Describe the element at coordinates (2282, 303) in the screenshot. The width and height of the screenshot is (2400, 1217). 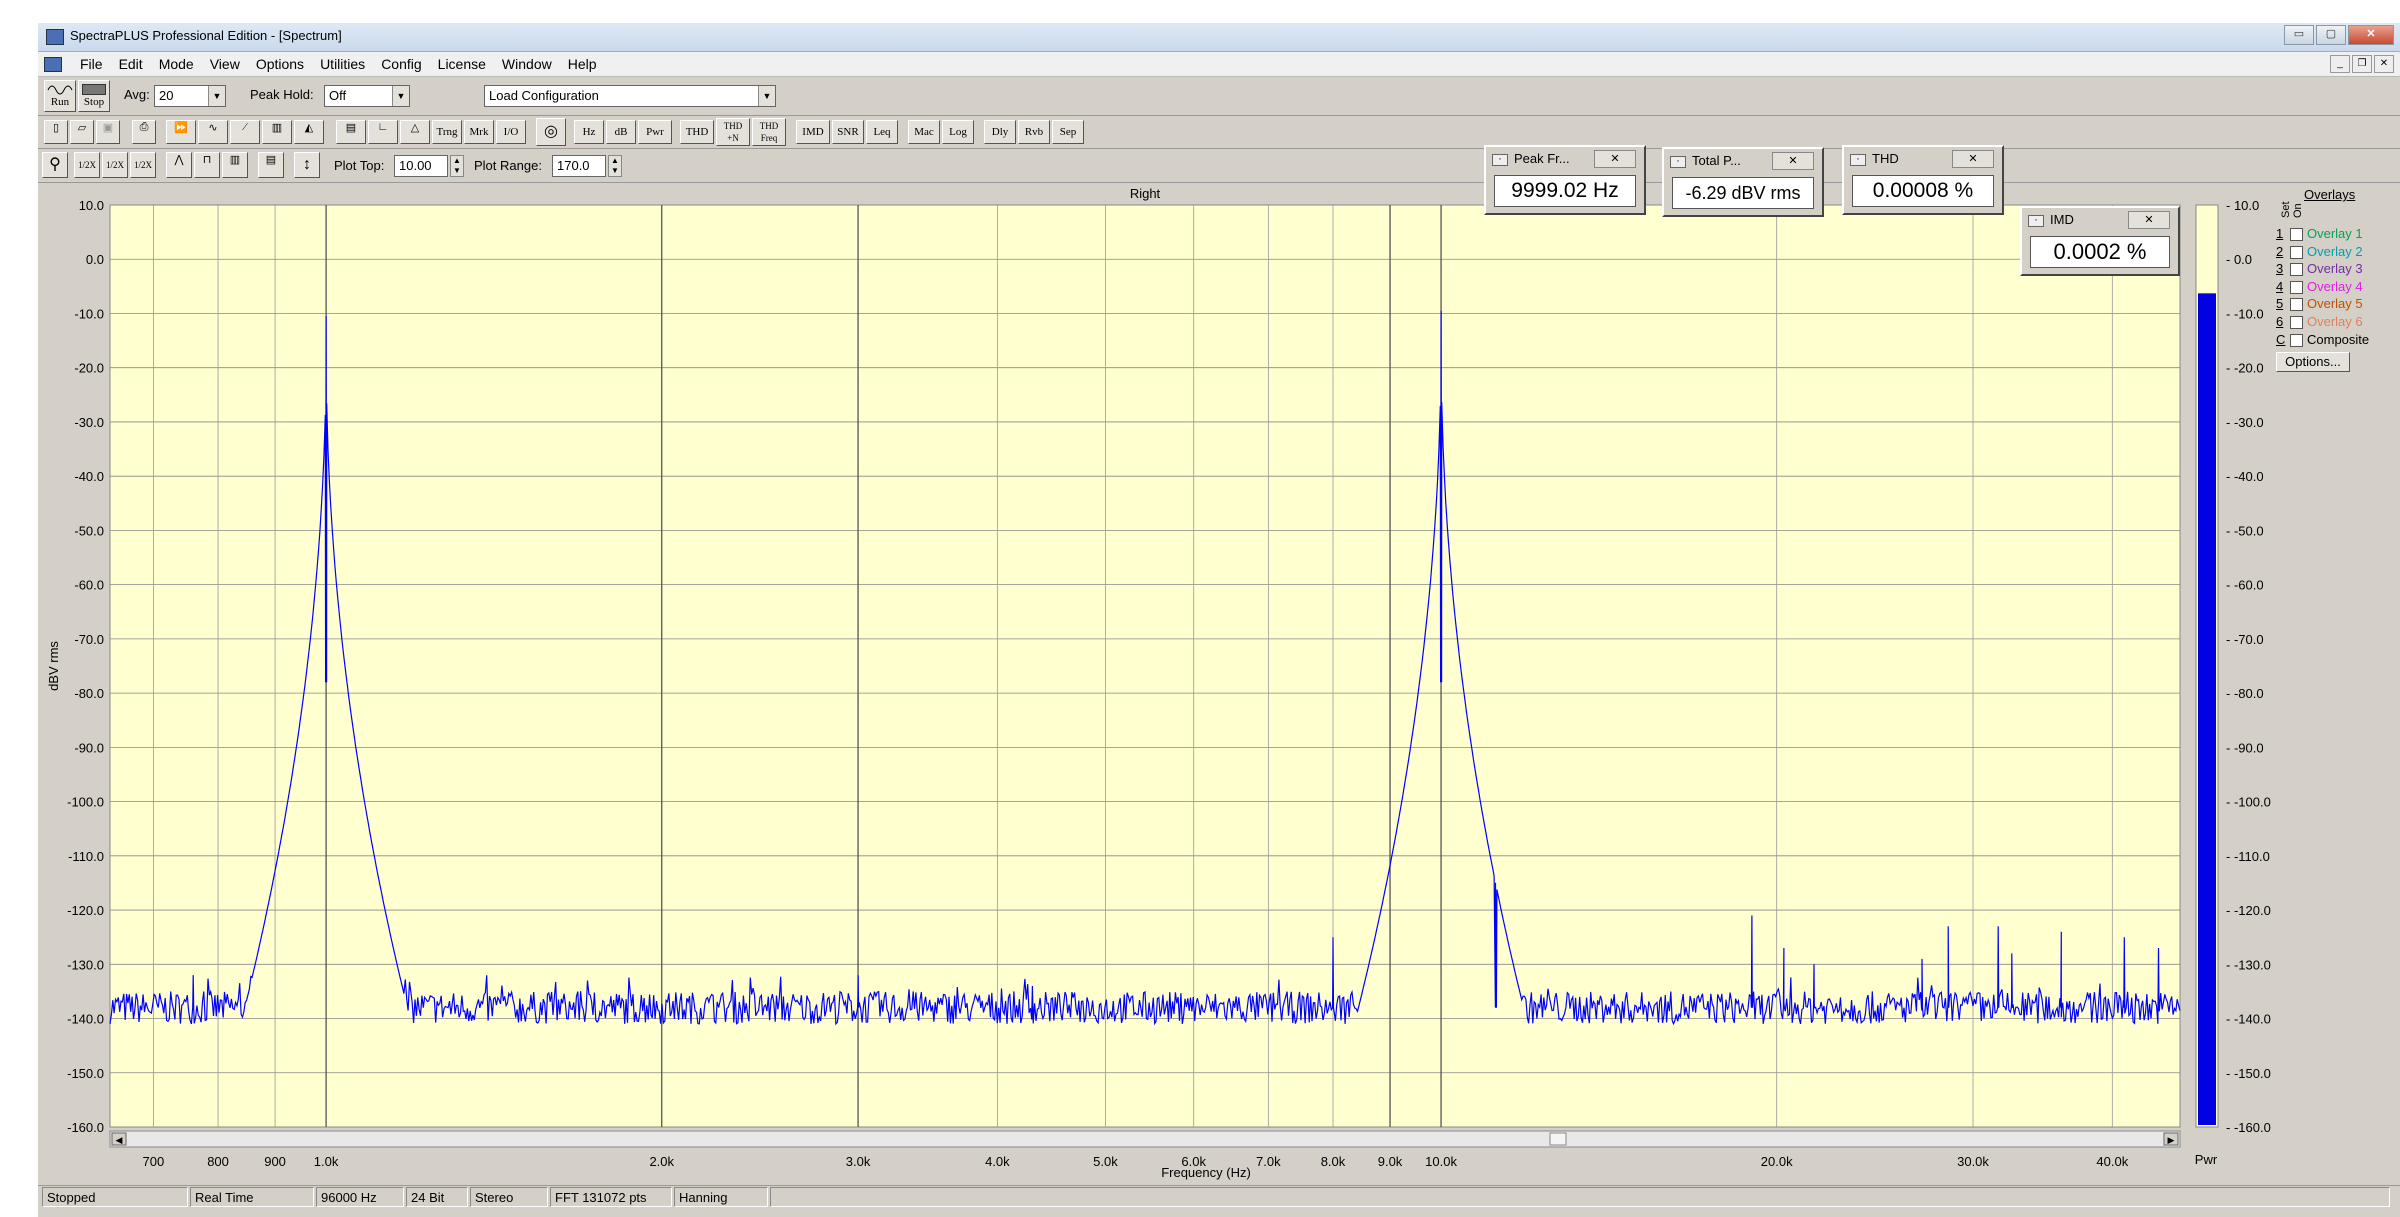
I see `overlay-set-number: 5` at that location.